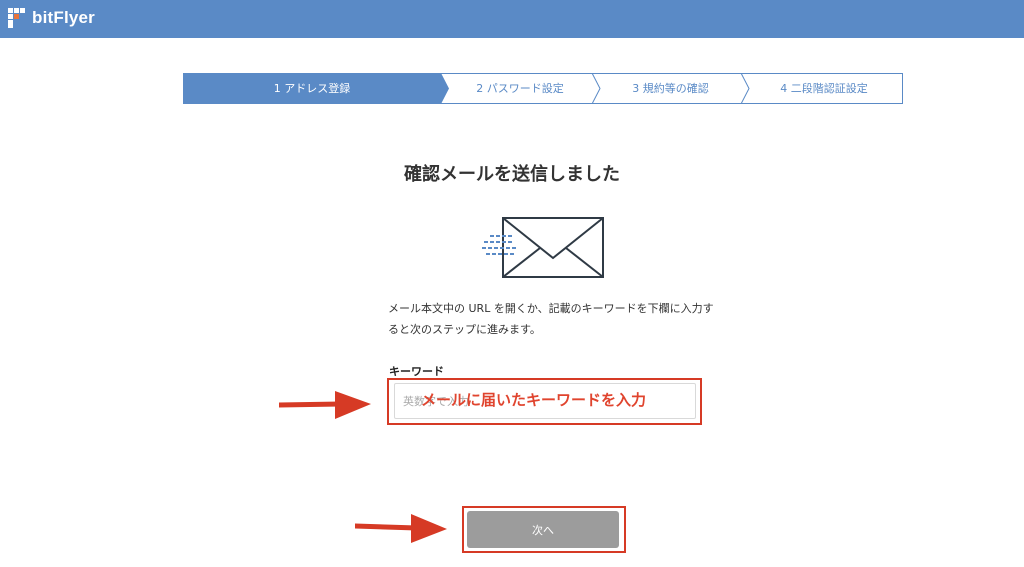  What do you see at coordinates (824, 88) in the screenshot?
I see `step-4-two-factor-setting: 4 二段階認証設定` at bounding box center [824, 88].